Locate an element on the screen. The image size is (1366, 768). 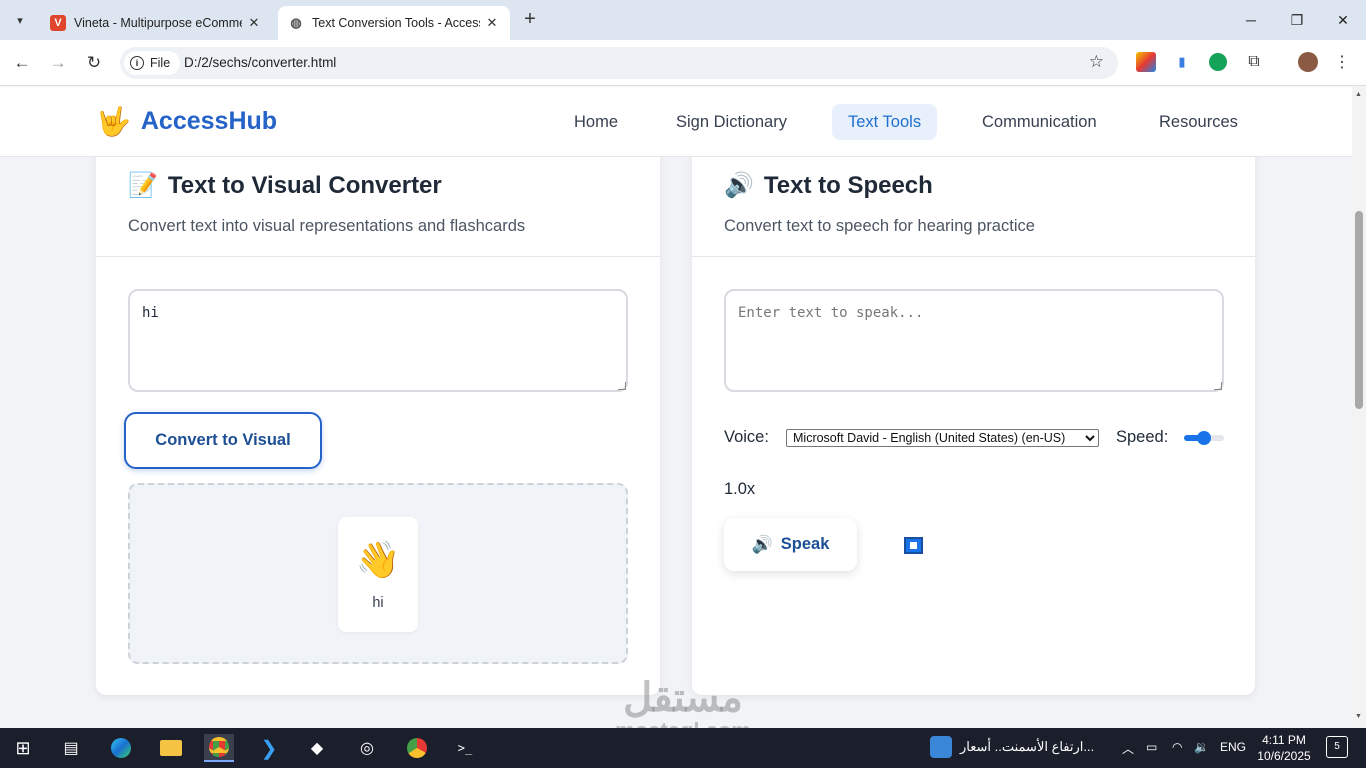
notification-center-icon: 5 is located at coordinates (1337, 747).